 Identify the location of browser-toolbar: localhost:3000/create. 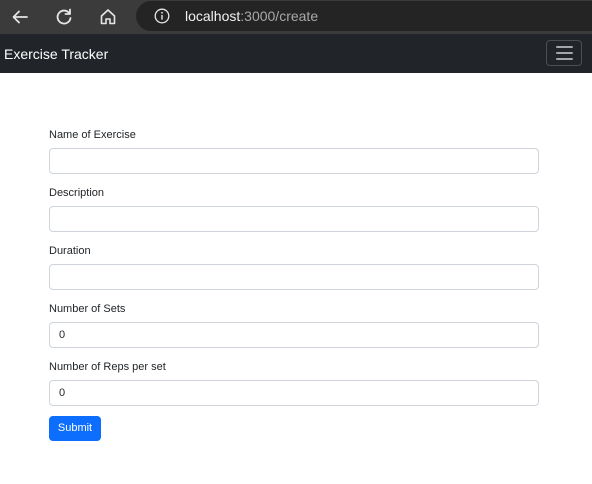
(296, 17).